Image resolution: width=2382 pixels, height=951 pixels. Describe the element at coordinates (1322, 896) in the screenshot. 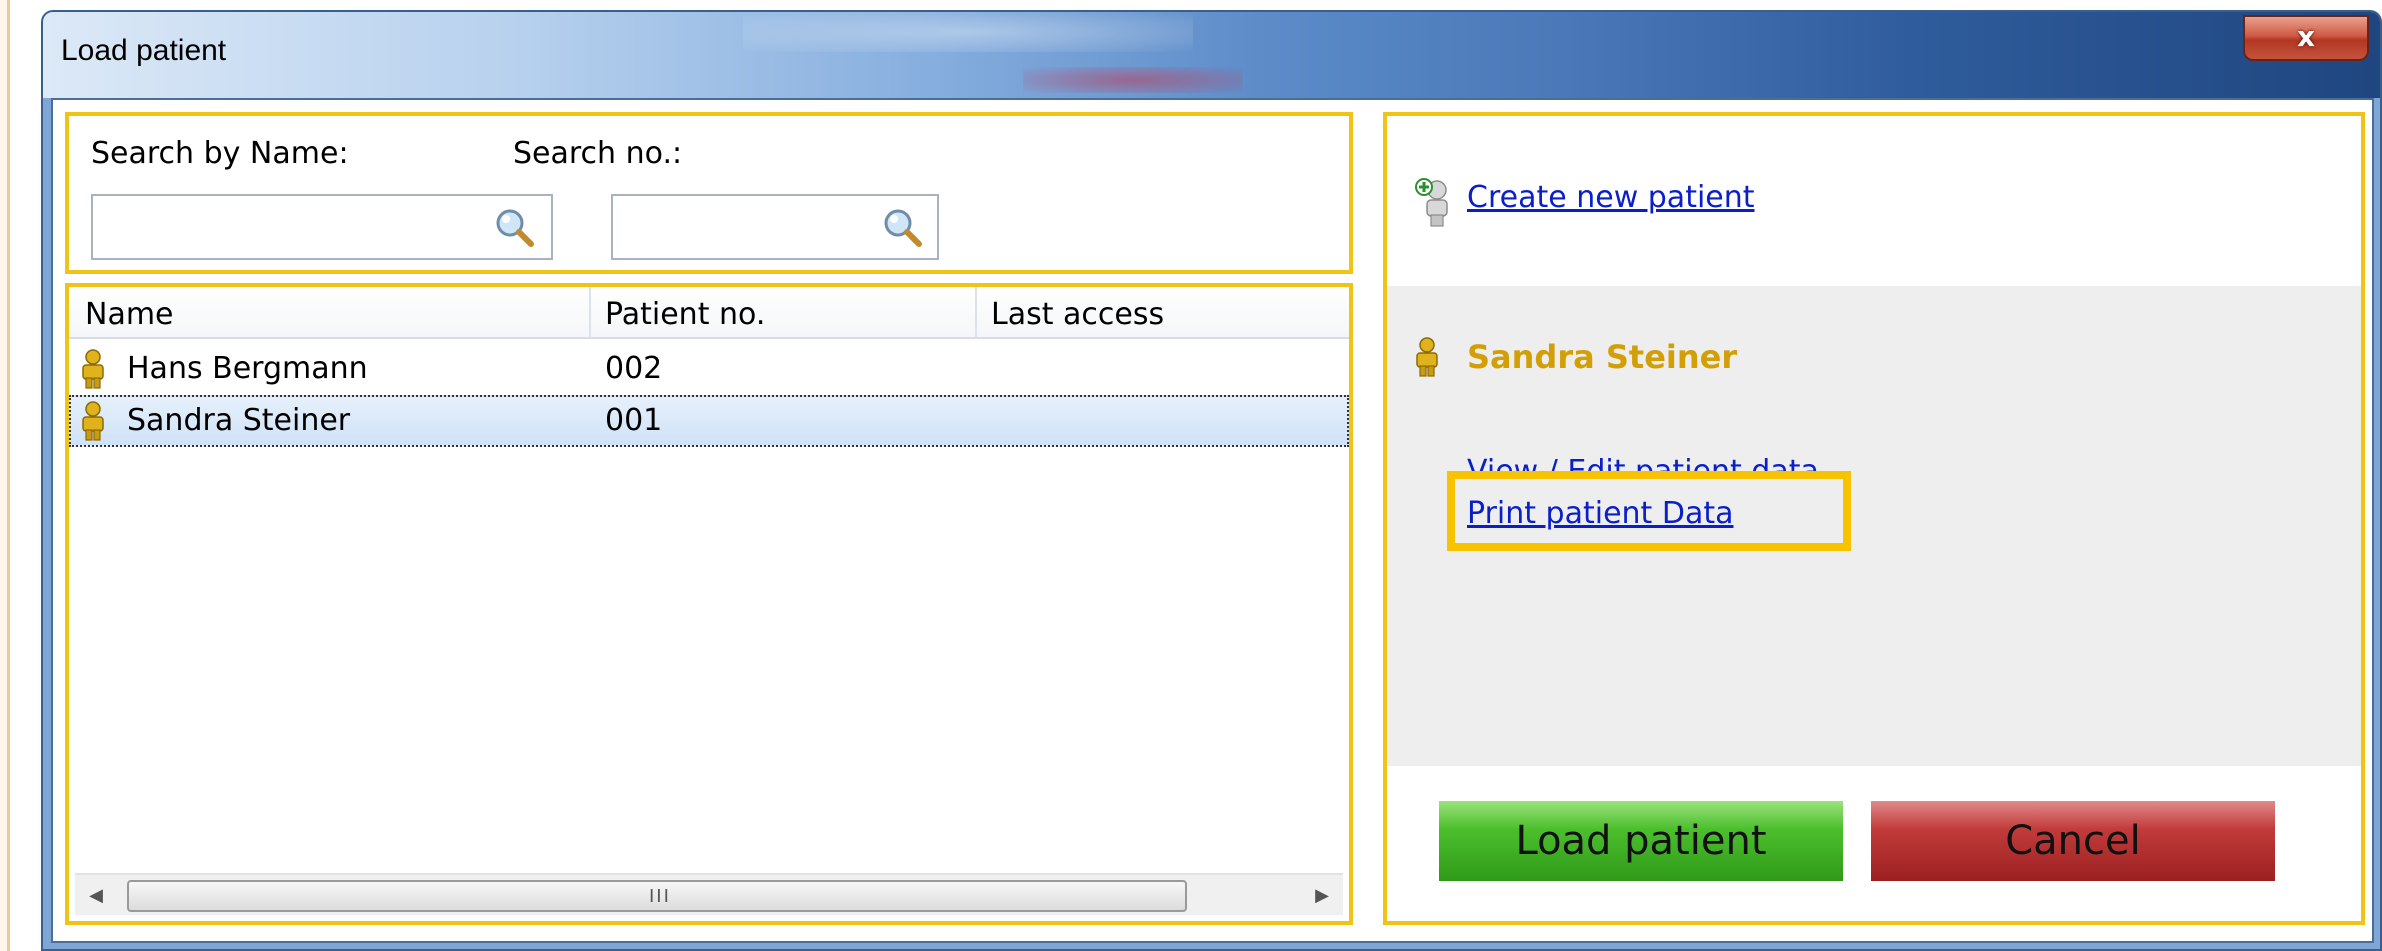

I see `scroll-right-icon: ▶` at that location.